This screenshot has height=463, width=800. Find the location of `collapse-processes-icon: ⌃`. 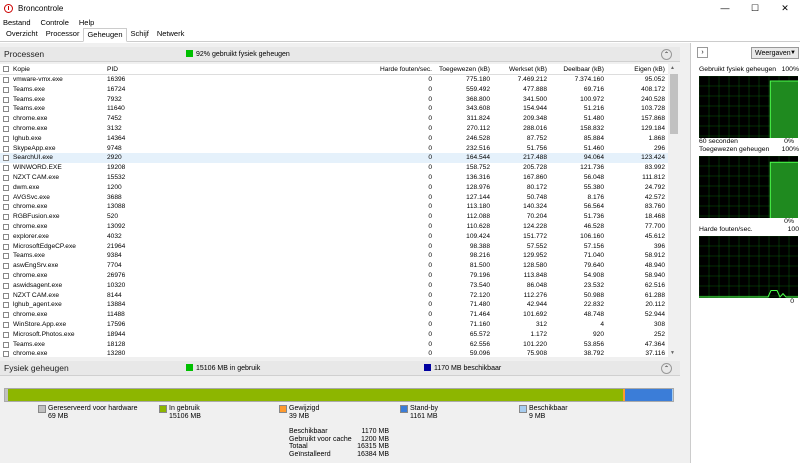

collapse-processes-icon: ⌃ is located at coordinates (666, 54).